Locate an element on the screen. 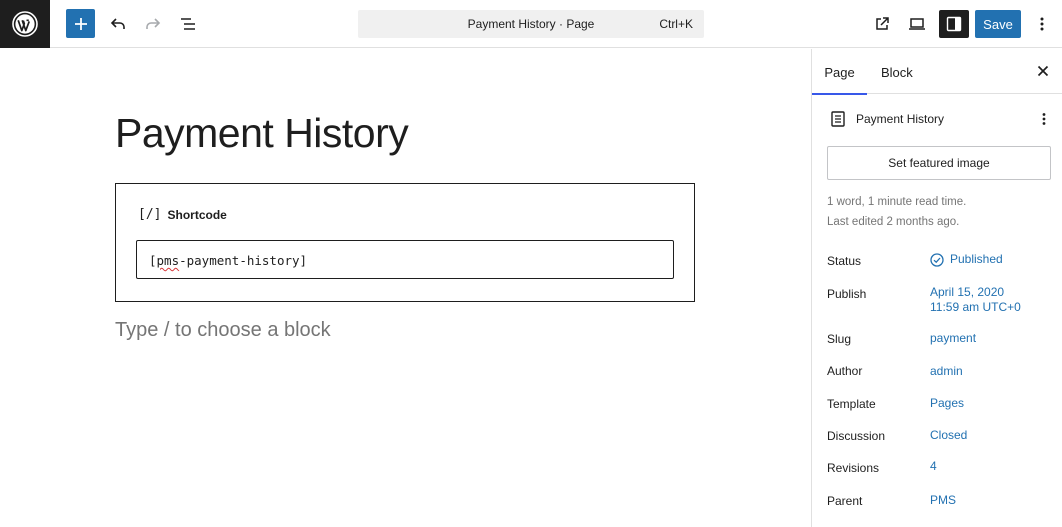 The image size is (1062, 527). parent-value: PMS is located at coordinates (943, 500).